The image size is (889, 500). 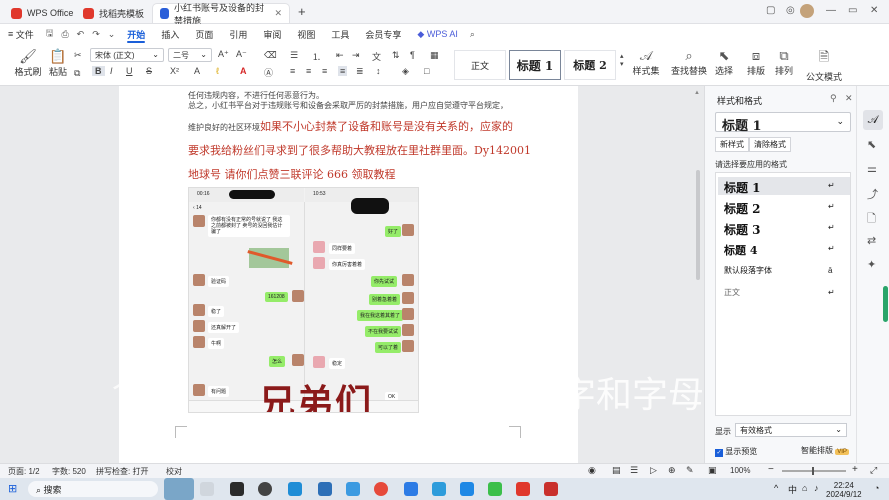 What do you see at coordinates (69, 471) in the screenshot?
I see `word-count: 字数: 520` at bounding box center [69, 471].